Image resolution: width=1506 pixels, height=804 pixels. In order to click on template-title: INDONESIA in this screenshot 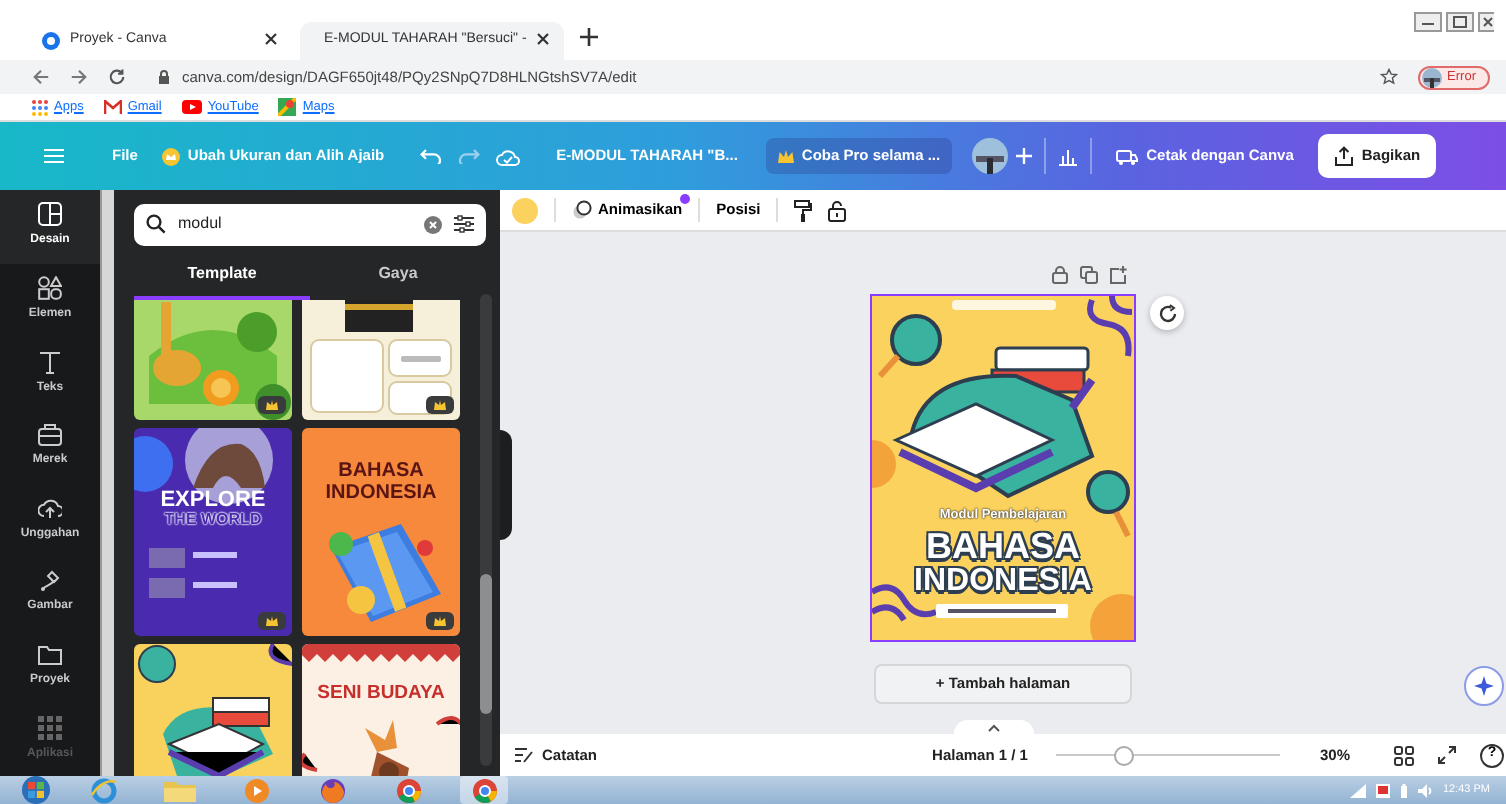, I will do `click(381, 493)`.